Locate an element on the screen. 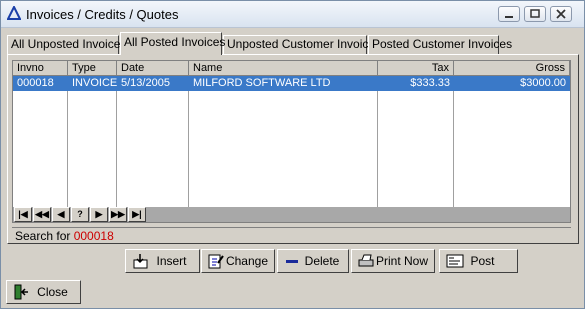  print-now-button: Print Now is located at coordinates (393, 261).